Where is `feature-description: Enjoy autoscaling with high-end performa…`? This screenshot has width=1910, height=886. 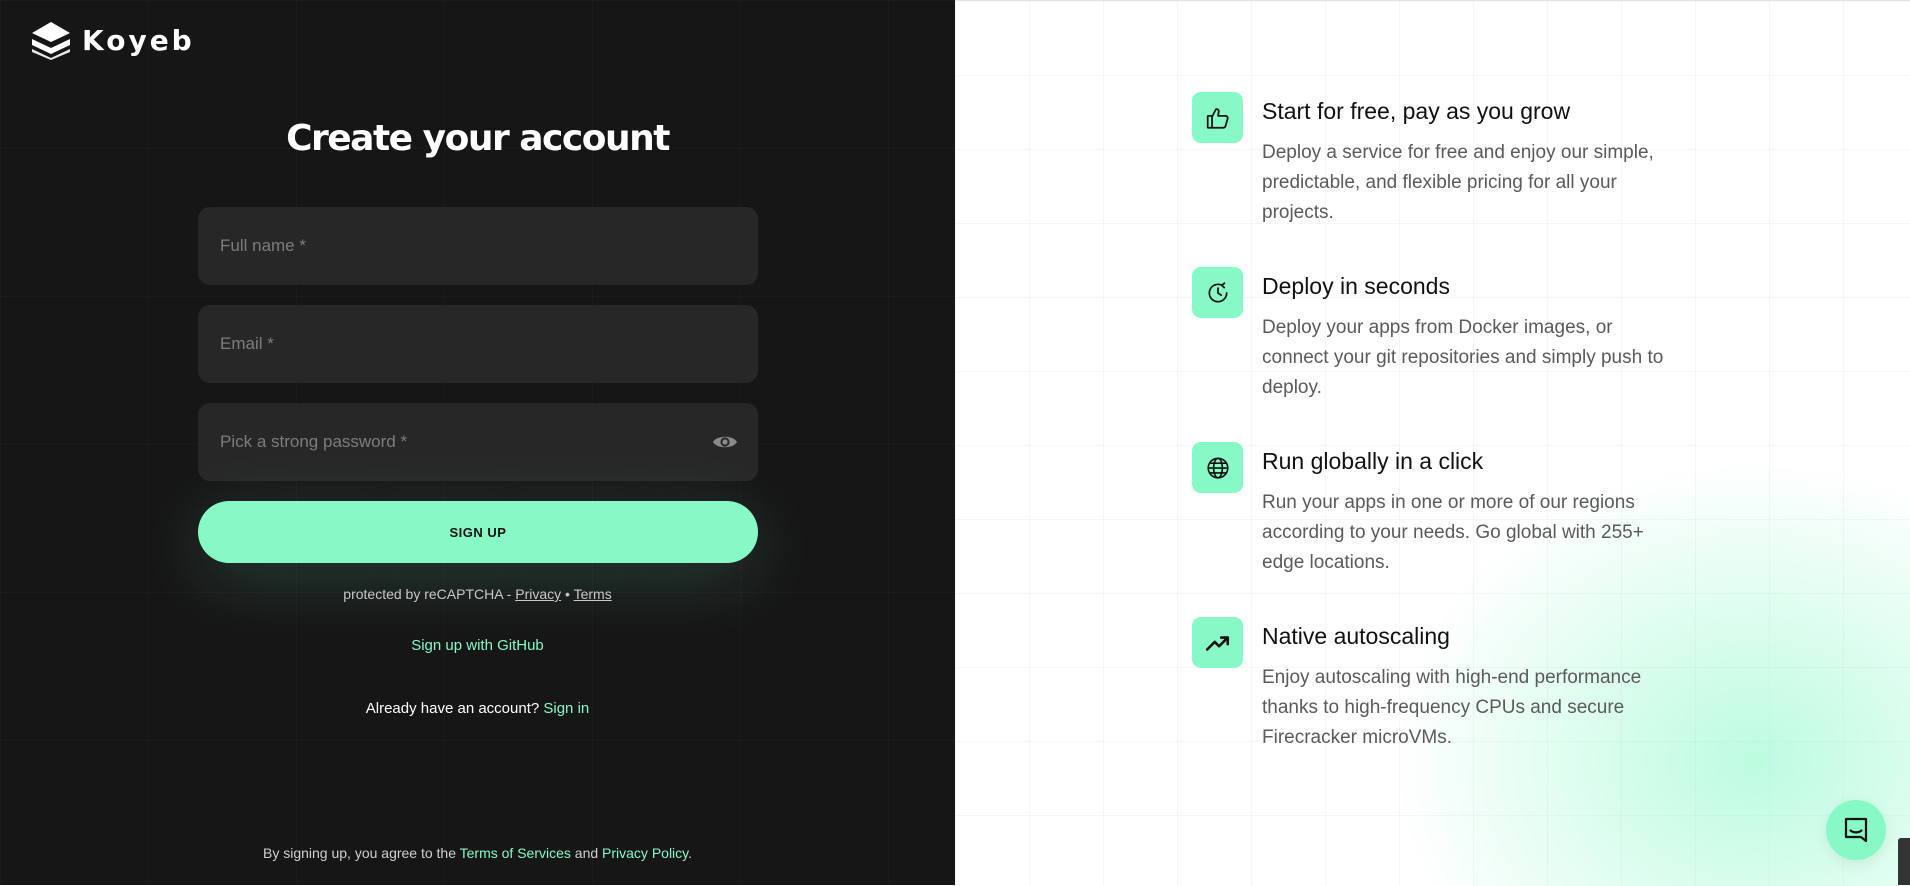
feature-description: Enjoy autoscaling with high-end performa… is located at coordinates (1452, 707).